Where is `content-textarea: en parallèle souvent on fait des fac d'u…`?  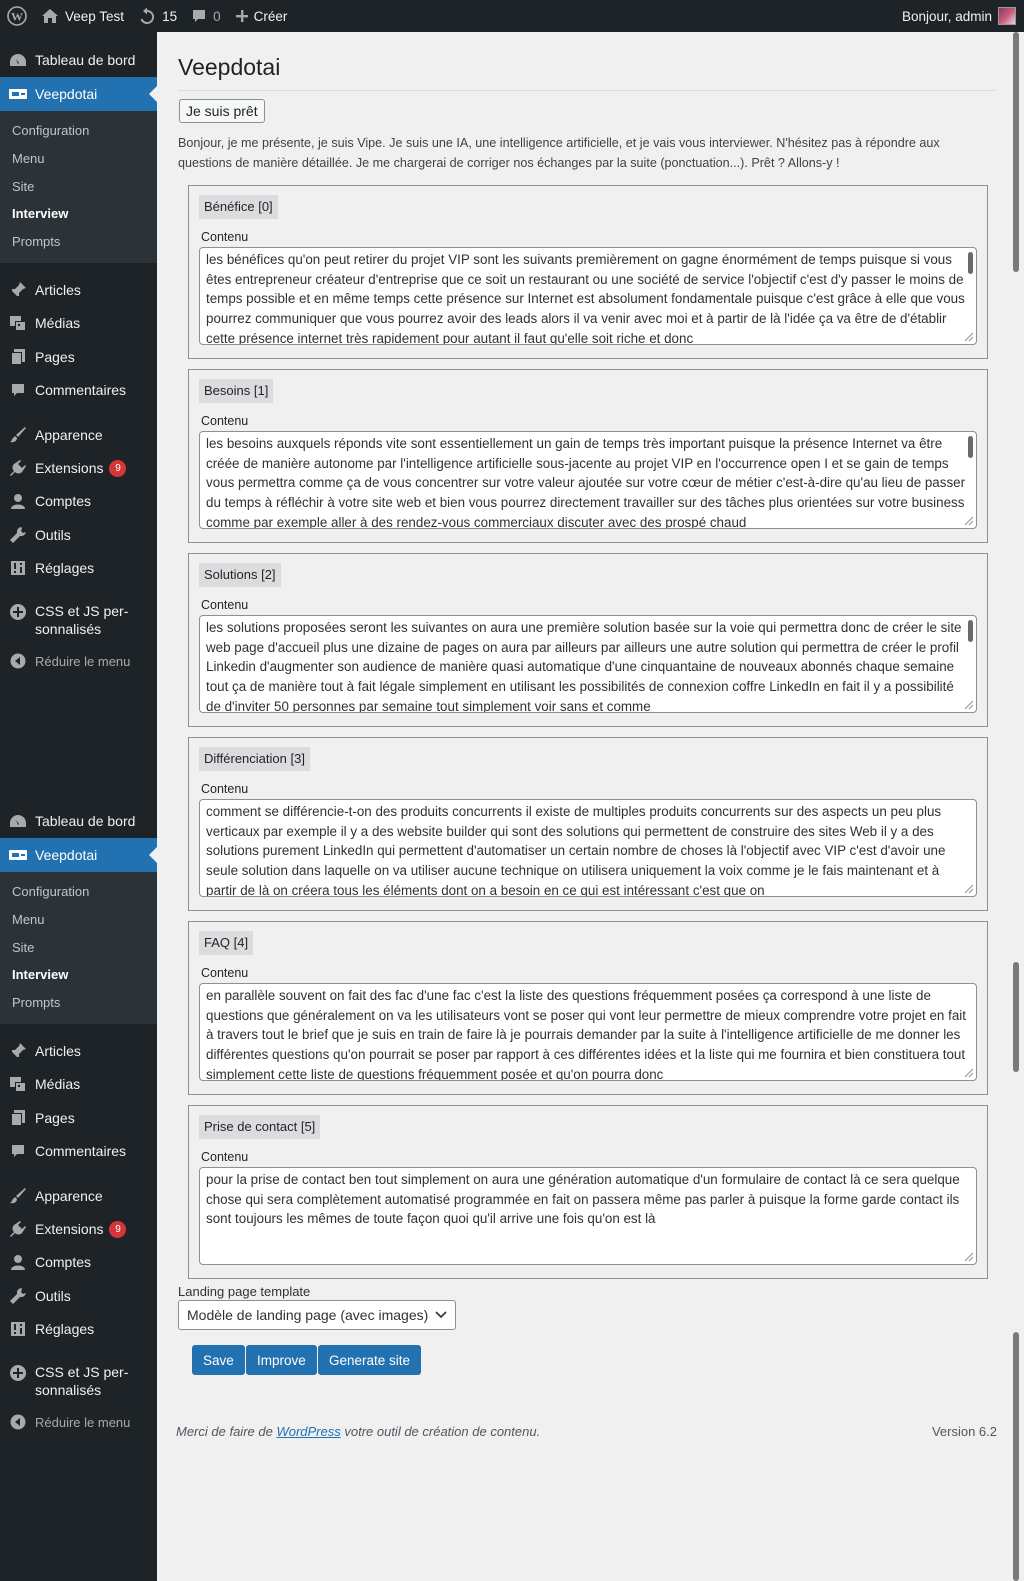
content-textarea: en parallèle souvent on fait des fac d'u… is located at coordinates (588, 1032).